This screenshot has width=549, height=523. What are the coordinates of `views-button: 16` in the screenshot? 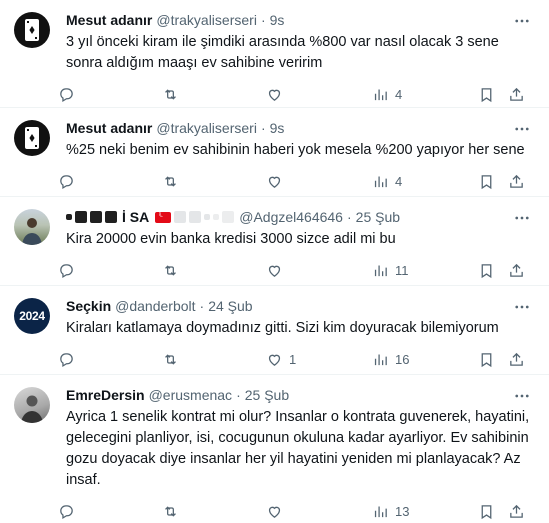 It's located at (390, 359).